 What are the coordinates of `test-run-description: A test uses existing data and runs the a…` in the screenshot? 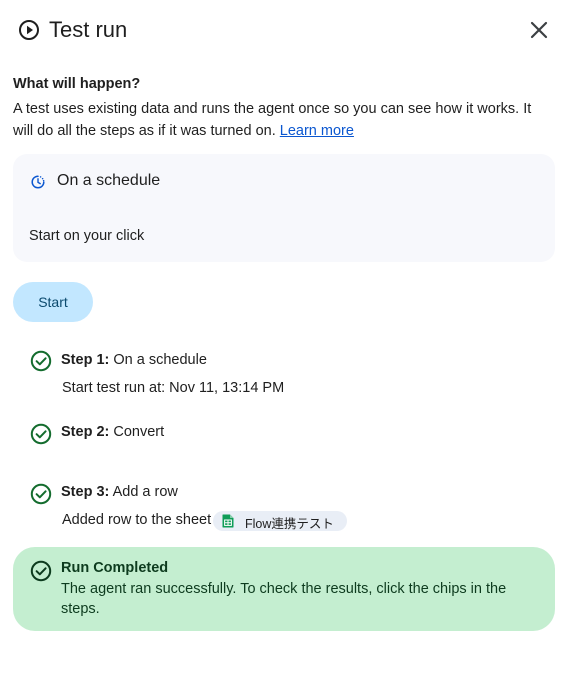 It's located at (283, 120).